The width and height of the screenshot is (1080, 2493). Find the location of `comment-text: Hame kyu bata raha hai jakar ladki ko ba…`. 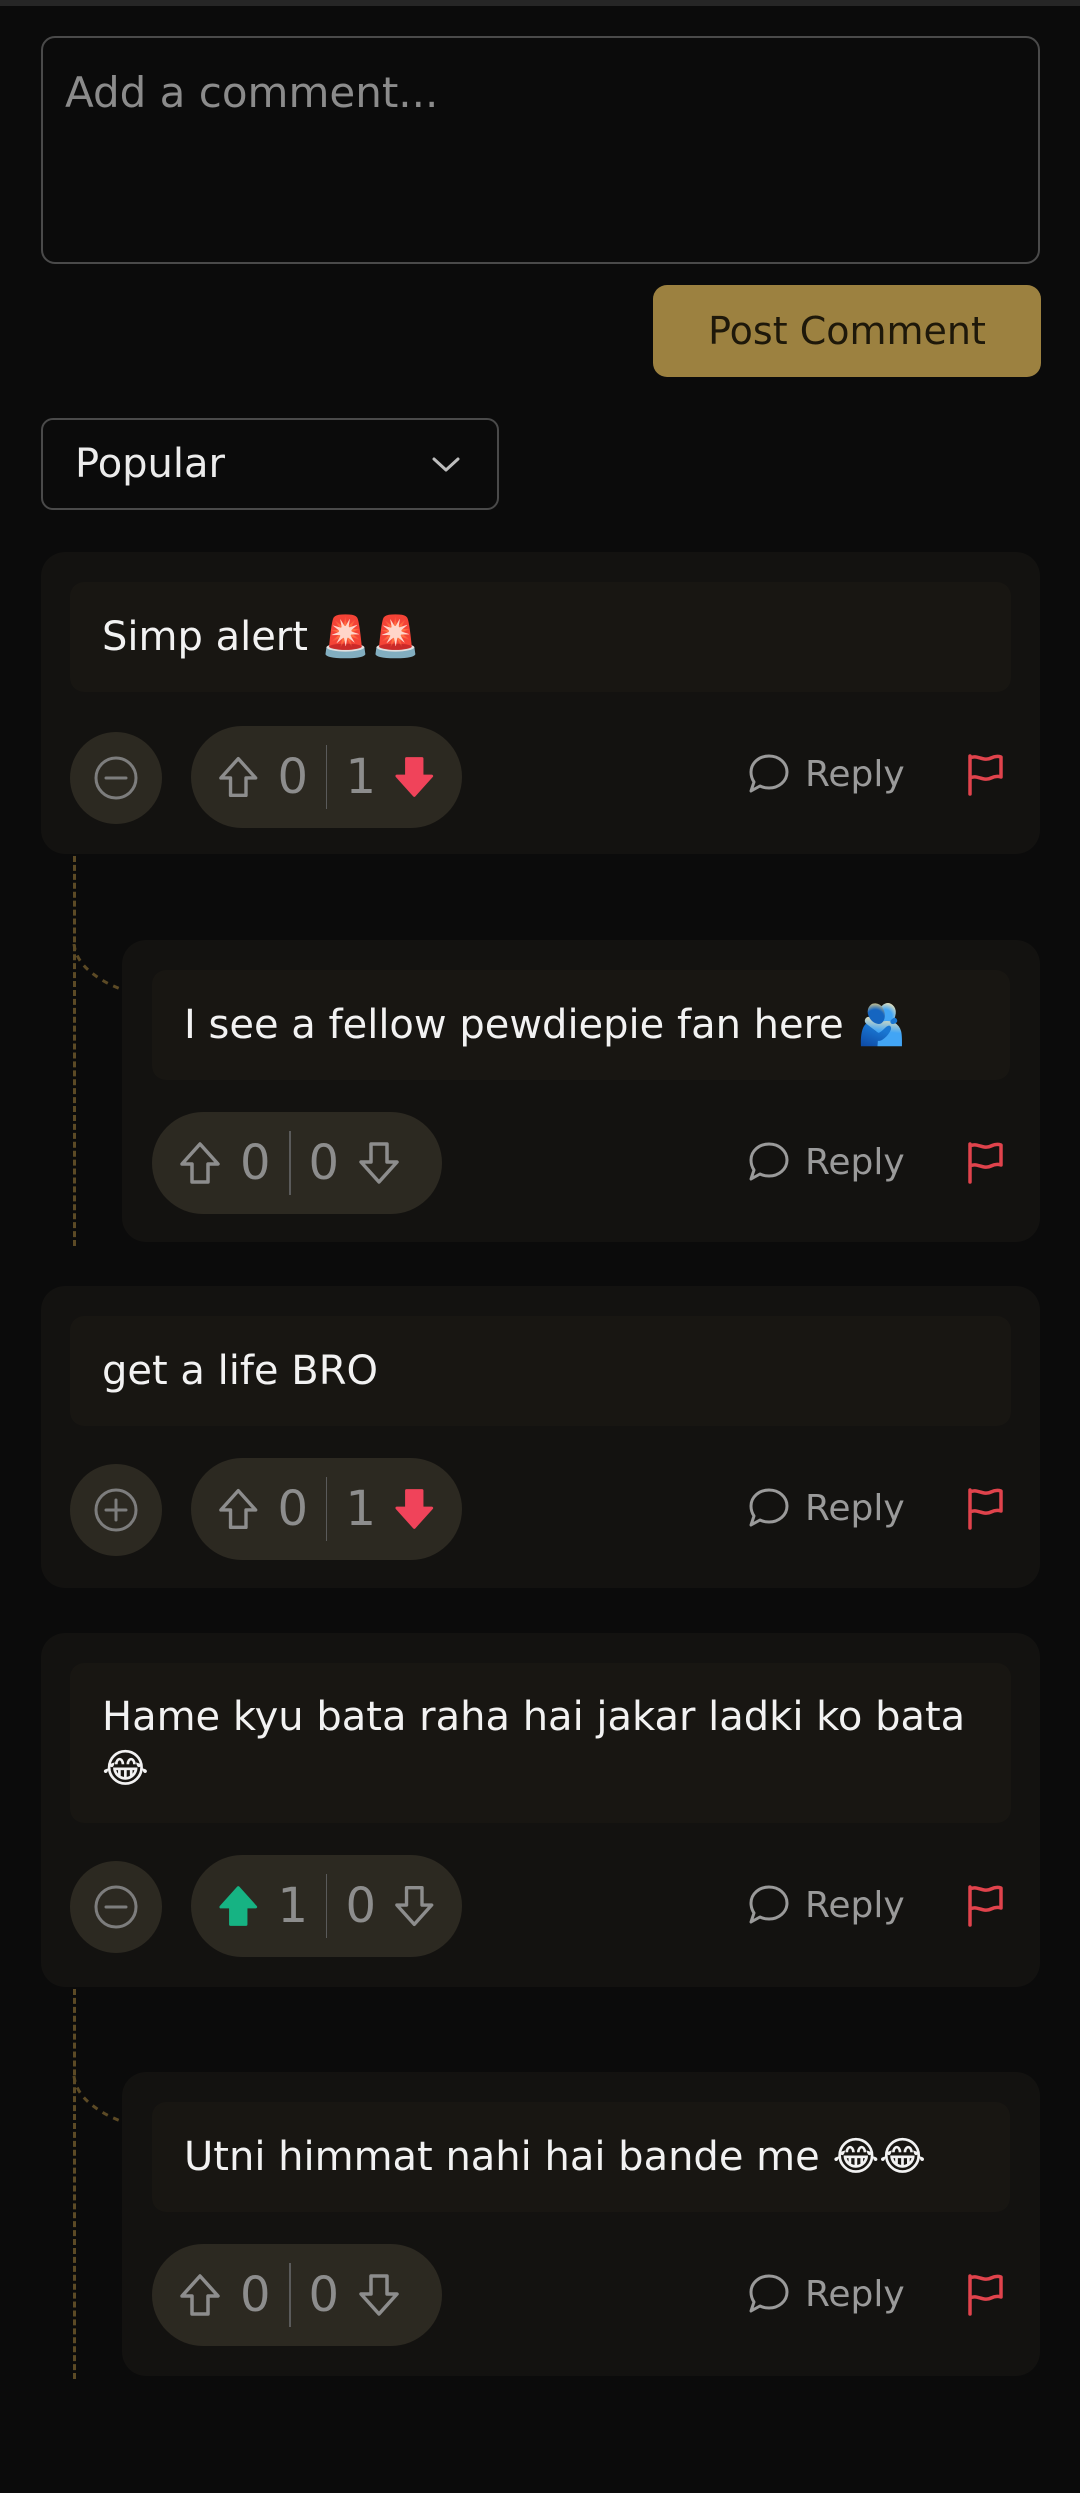

comment-text: Hame kyu bata raha hai jakar ladki ko ba… is located at coordinates (540, 1743).